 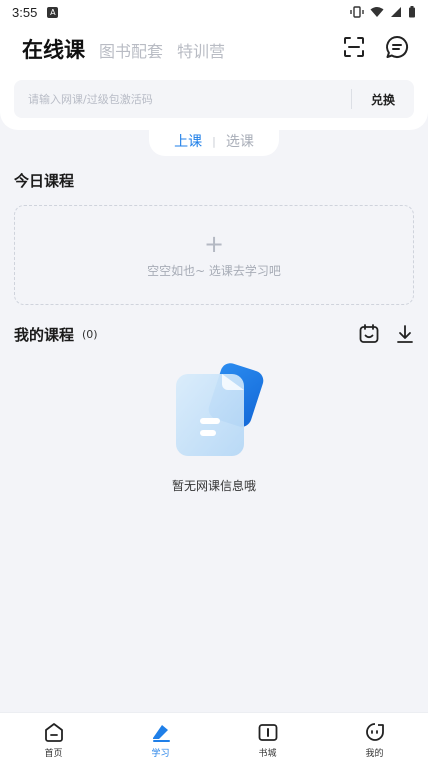 I want to click on nav-home: 首页, so click(x=53, y=736).